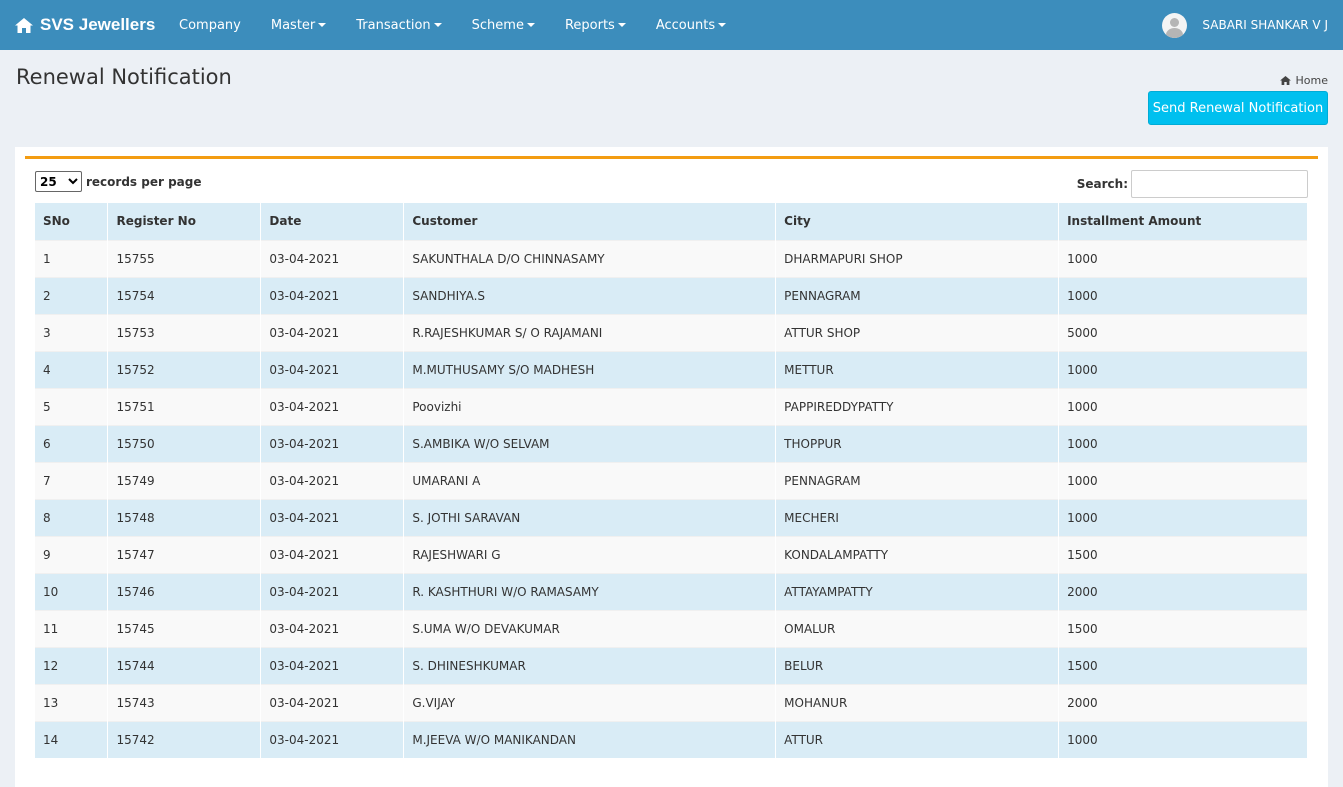 The image size is (1343, 787). I want to click on table-cell: 14, so click(72, 739).